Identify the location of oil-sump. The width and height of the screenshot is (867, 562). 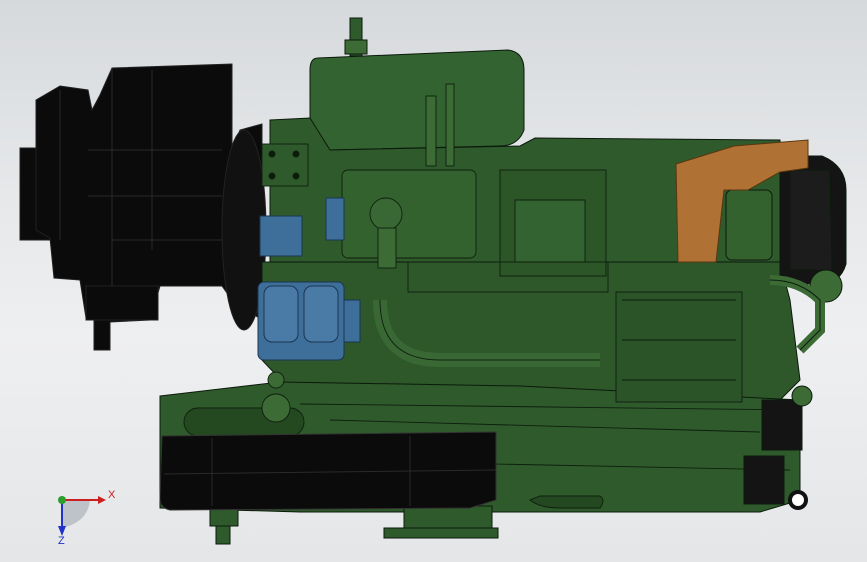
(328, 471).